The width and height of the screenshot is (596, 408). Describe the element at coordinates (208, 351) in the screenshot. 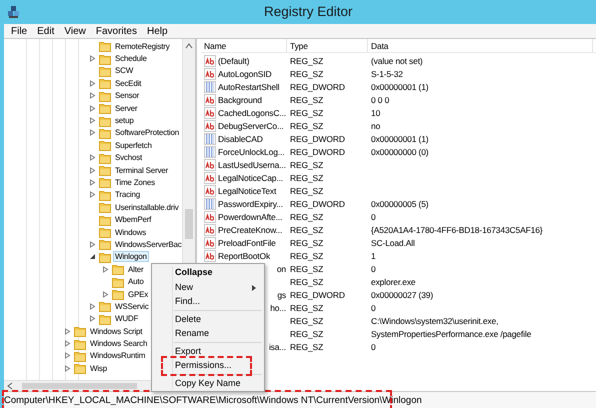

I see `menu-item: Export` at that location.